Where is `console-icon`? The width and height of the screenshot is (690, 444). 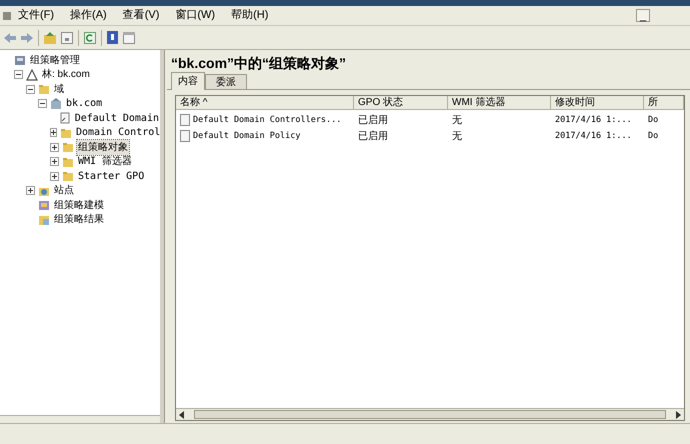 console-icon is located at coordinates (20, 60).